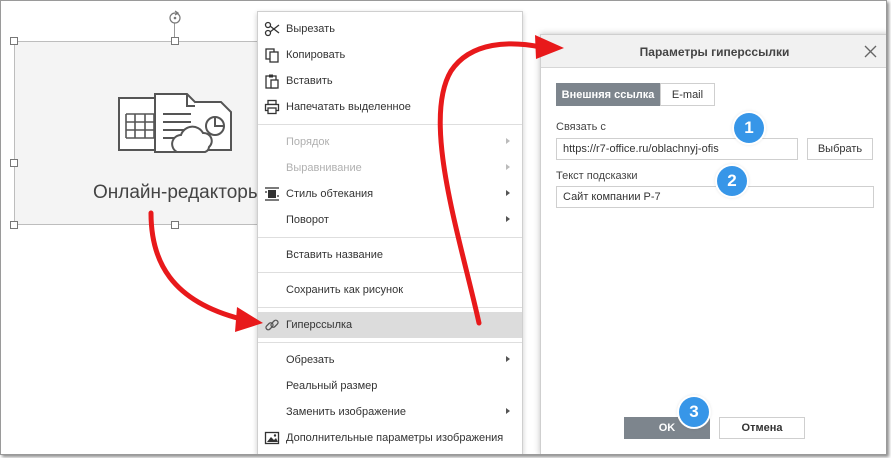 This screenshot has height=458, width=891. I want to click on menu-item-align: Выравнивание, so click(390, 168).